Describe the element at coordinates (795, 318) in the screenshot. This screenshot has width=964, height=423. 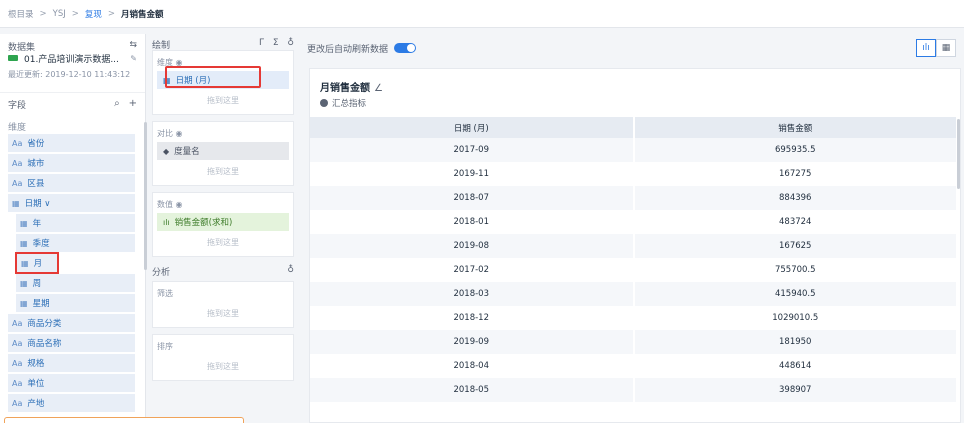
I see `table-cell: 1029010.5` at that location.